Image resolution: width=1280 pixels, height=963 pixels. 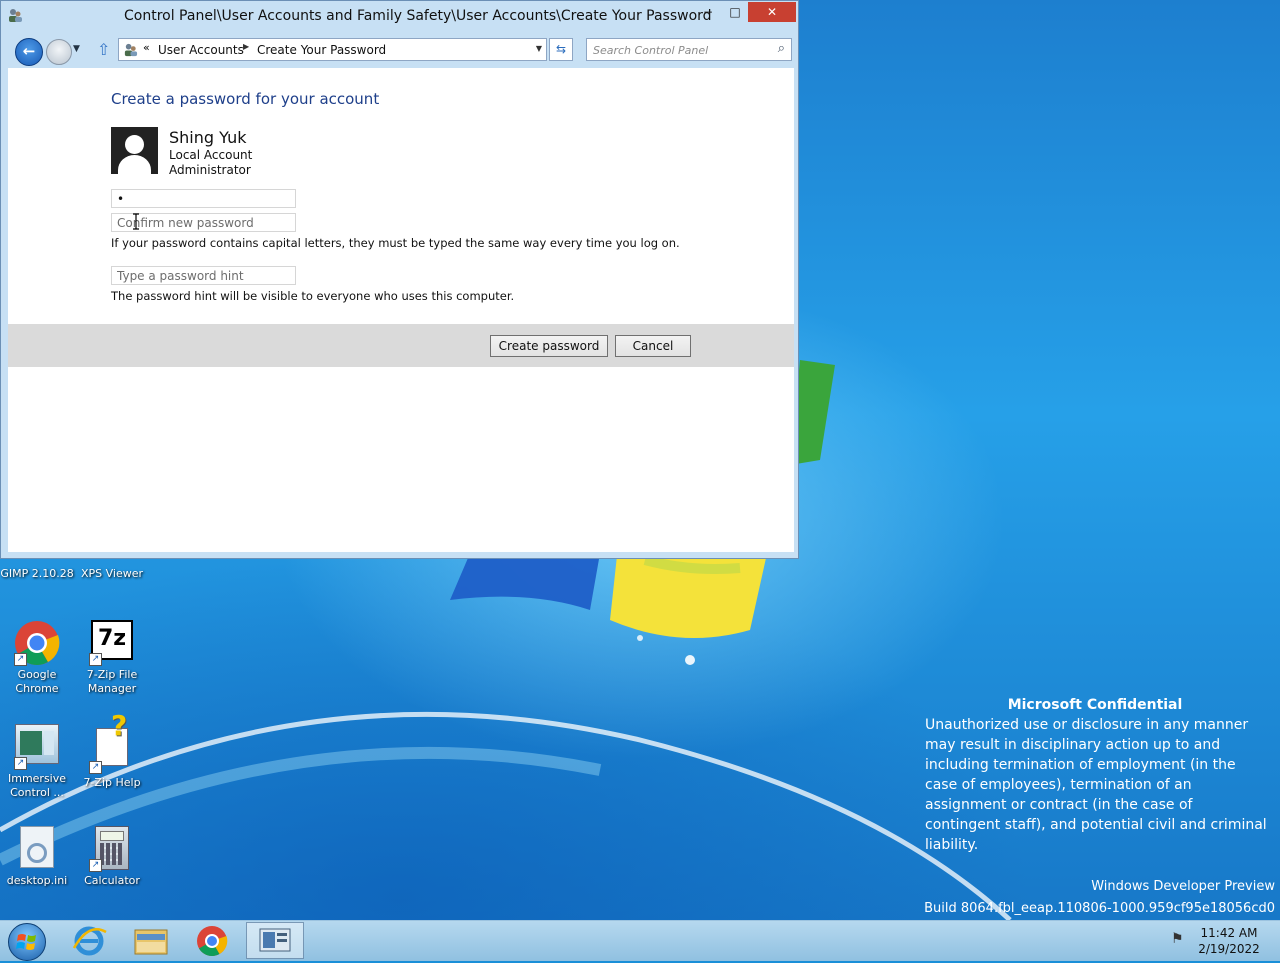 I want to click on taskbar: ⚑ 11:42 AM 2/19/2022, so click(x=640, y=940).